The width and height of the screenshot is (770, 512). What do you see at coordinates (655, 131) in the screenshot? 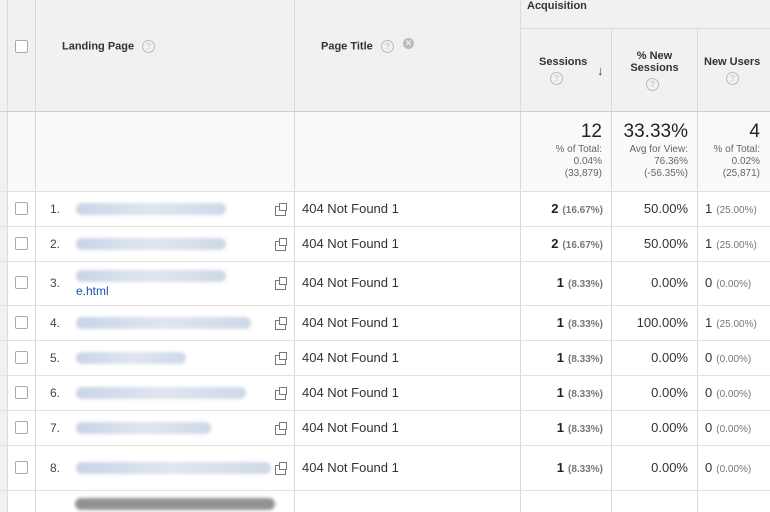
I see `total-new-sessions: 33.33%` at bounding box center [655, 131].